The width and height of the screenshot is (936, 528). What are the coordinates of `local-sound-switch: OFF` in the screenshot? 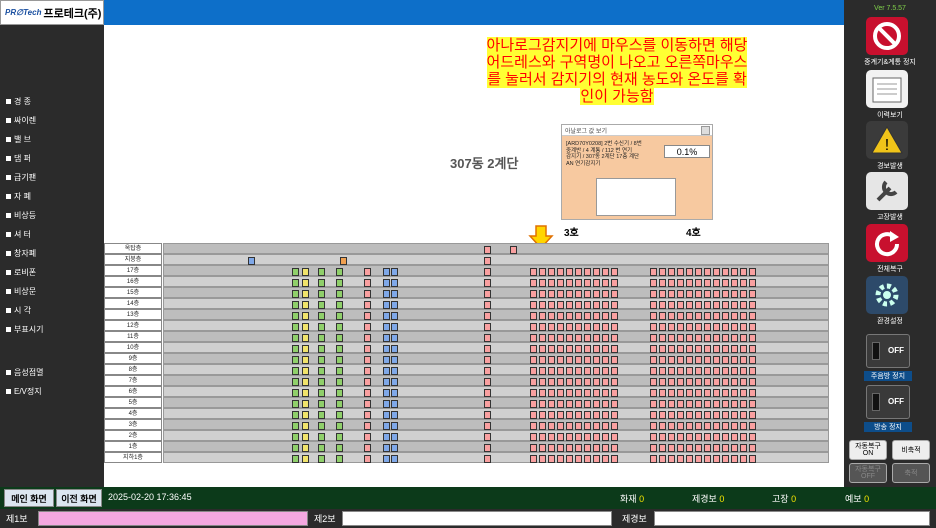 It's located at (888, 402).